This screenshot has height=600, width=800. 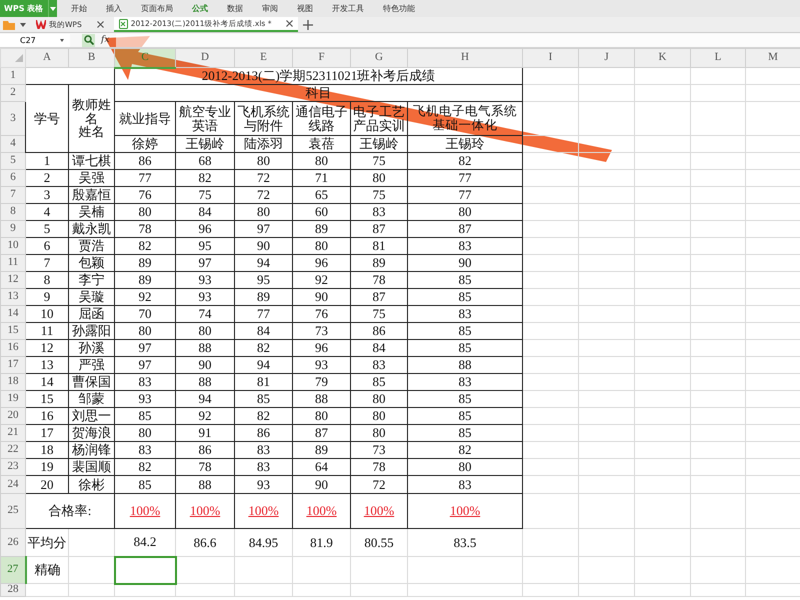 I want to click on row-header: 19, so click(x=13, y=399).